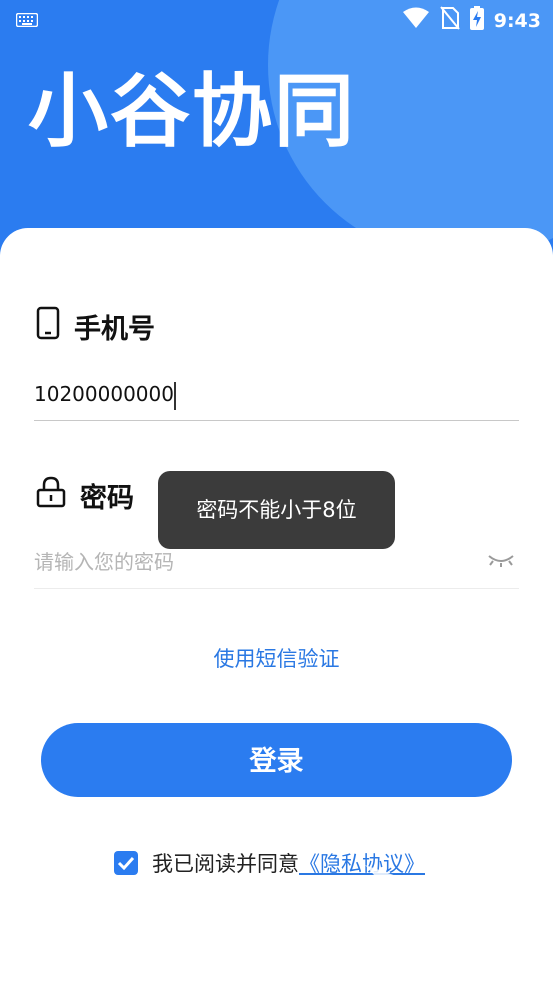  Describe the element at coordinates (476, 20) in the screenshot. I see `battery-charging-icon` at that location.